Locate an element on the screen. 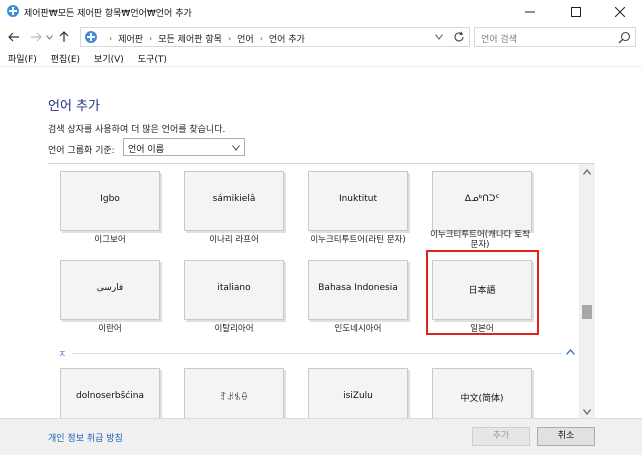  chevron-down-icon is located at coordinates (236, 147).